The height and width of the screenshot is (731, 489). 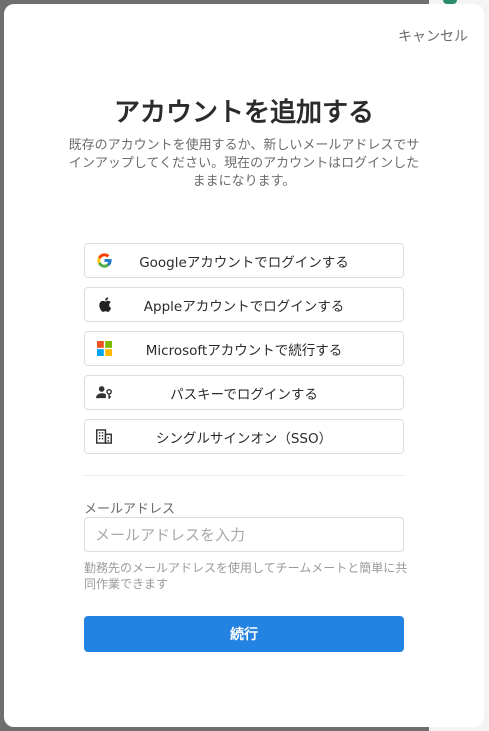 I want to click on sso-login-button: シングルサインオン（SSO）, so click(x=244, y=436).